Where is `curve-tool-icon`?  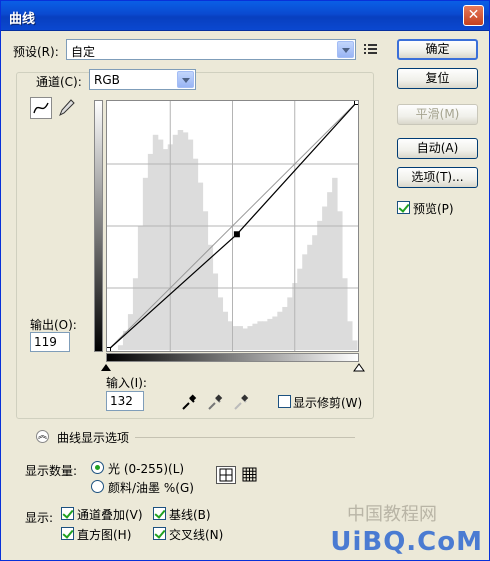
curve-tool-icon is located at coordinates (41, 108).